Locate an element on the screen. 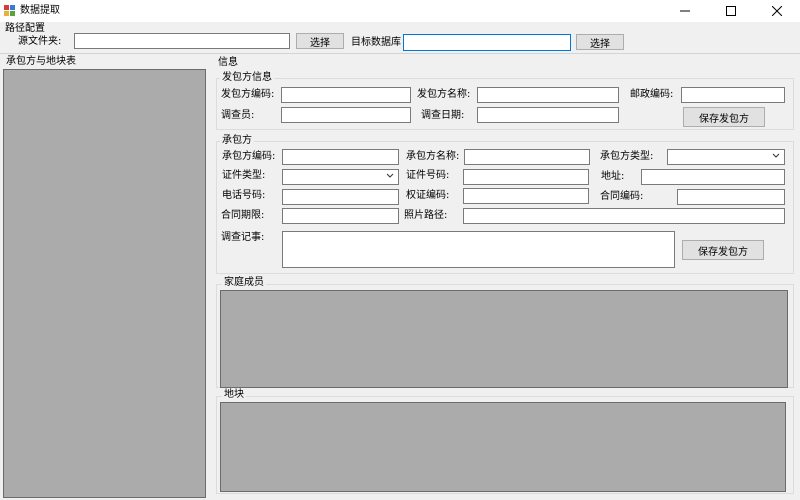 The height and width of the screenshot is (500, 800). contract-code-label: 合同编码: is located at coordinates (622, 196).